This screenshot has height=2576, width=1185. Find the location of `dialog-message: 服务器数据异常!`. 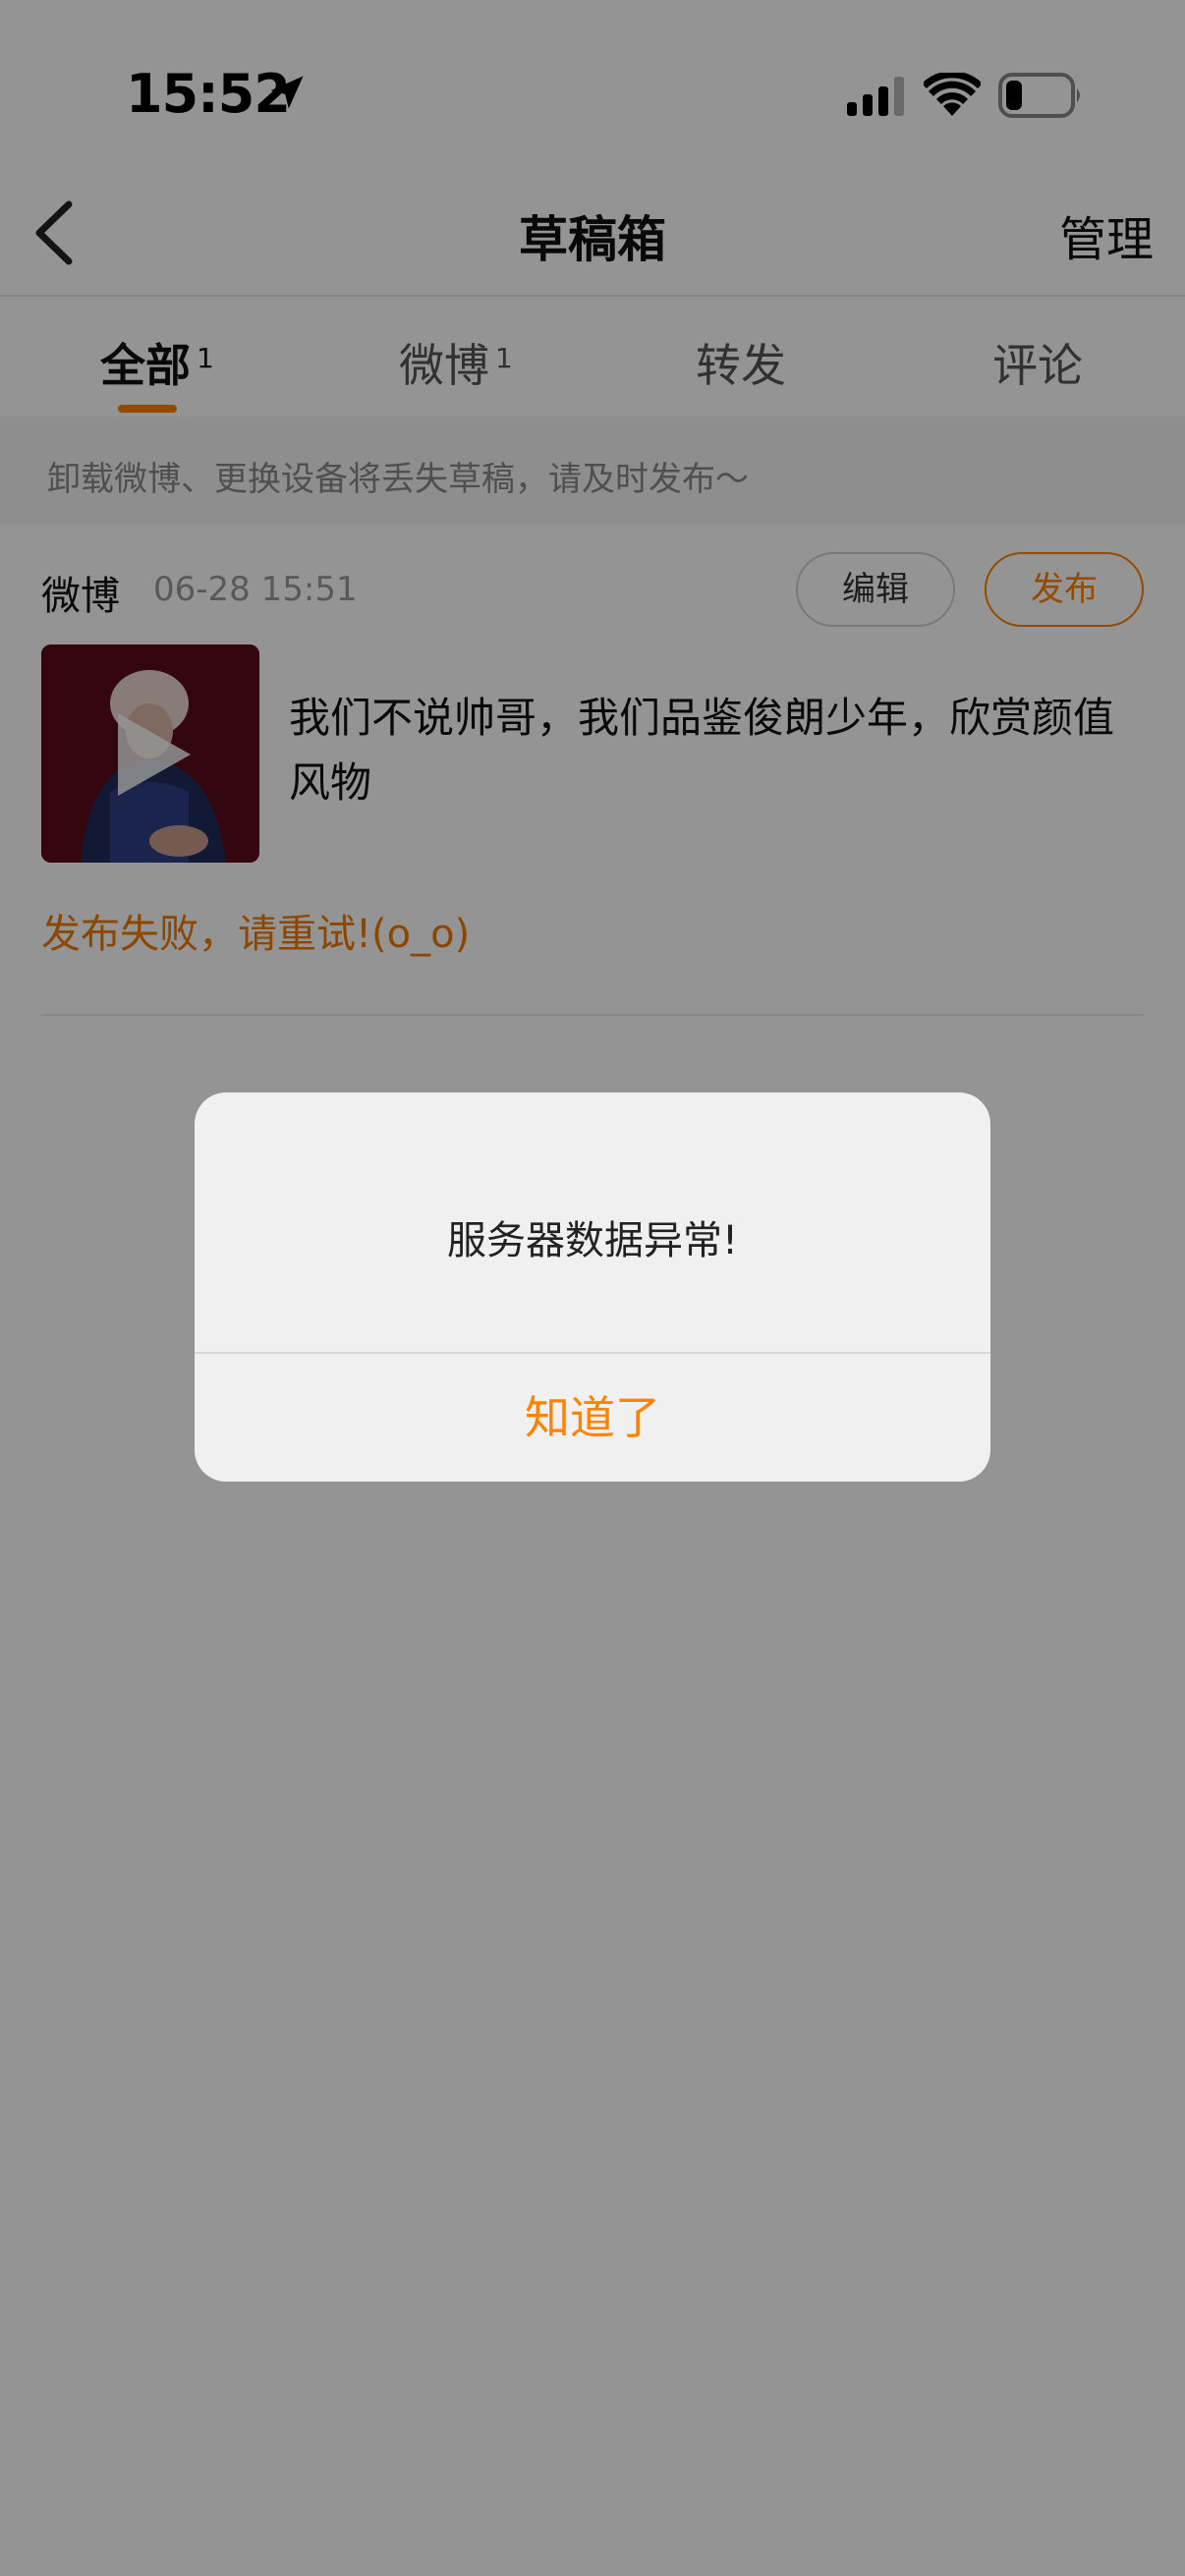

dialog-message: 服务器数据异常! is located at coordinates (592, 1240).